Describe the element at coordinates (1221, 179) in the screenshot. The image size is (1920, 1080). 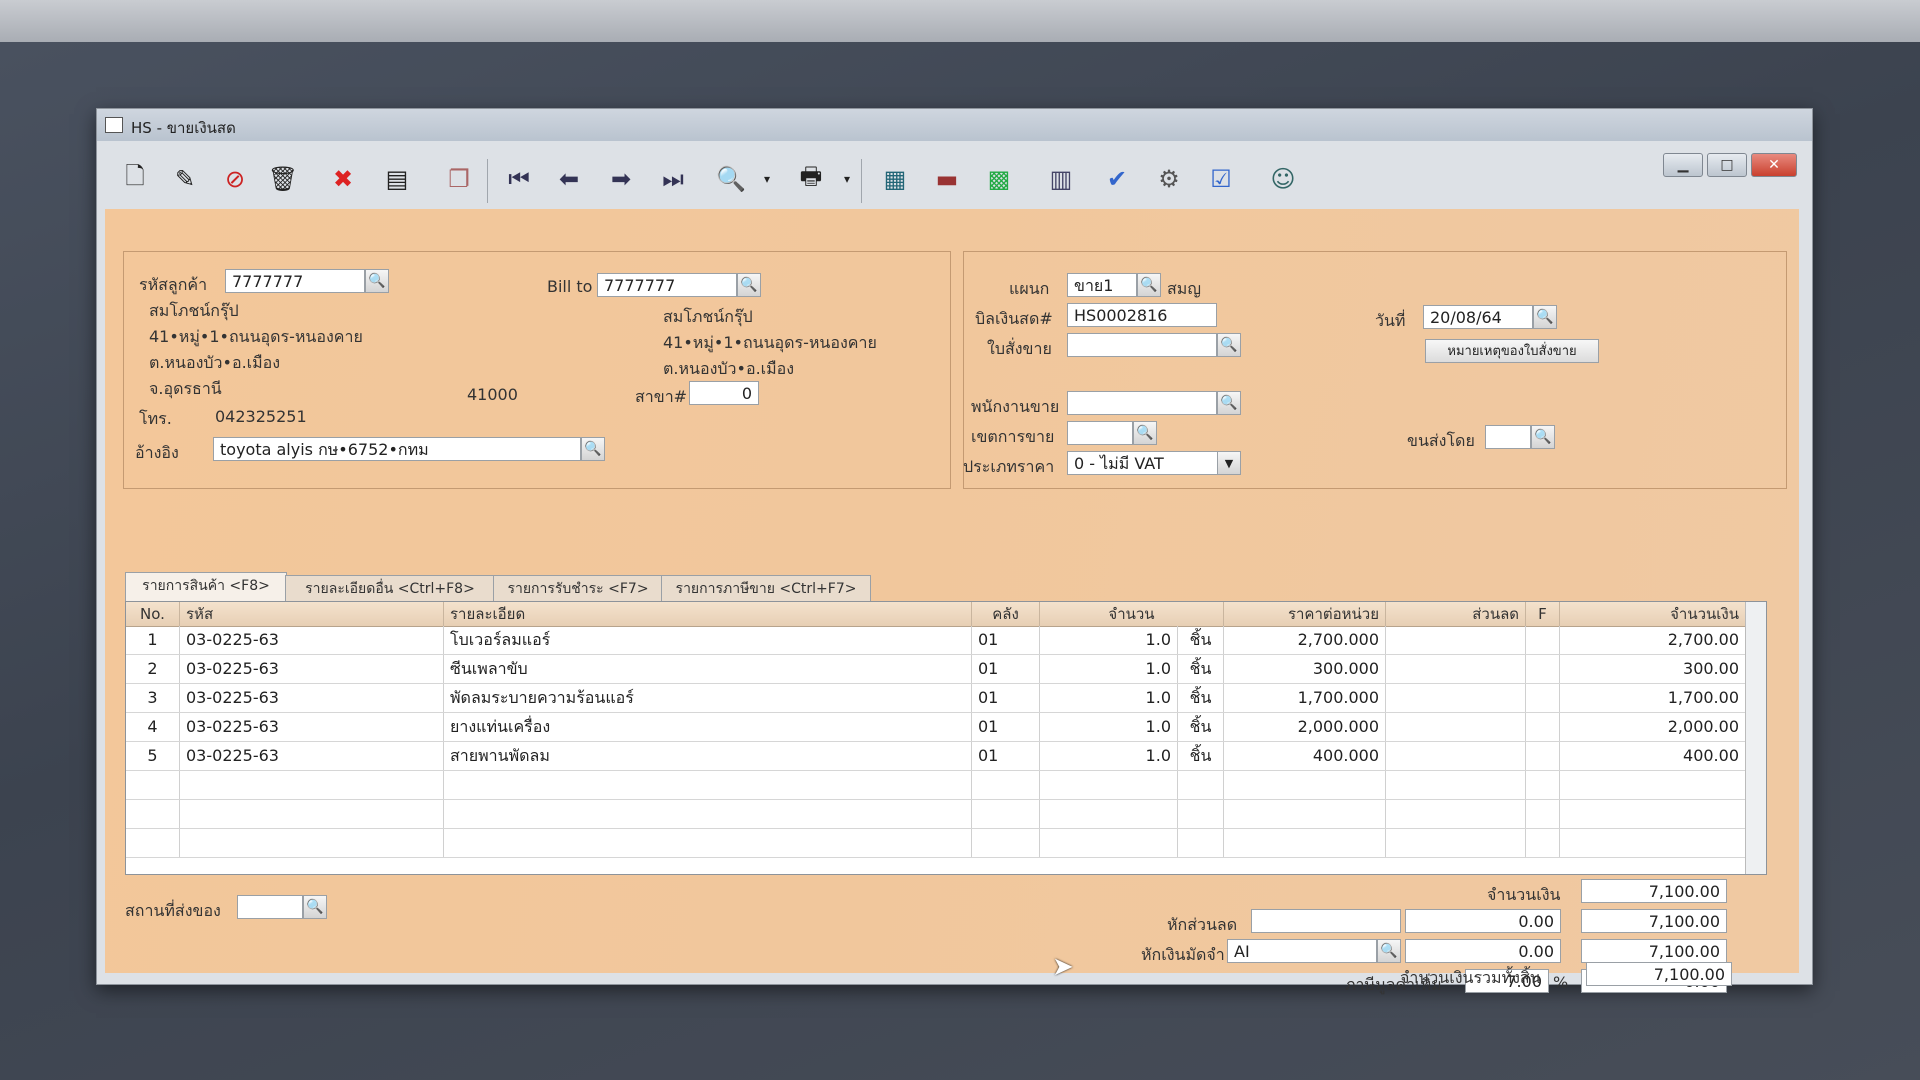
I see `ok-icon: ☑` at that location.